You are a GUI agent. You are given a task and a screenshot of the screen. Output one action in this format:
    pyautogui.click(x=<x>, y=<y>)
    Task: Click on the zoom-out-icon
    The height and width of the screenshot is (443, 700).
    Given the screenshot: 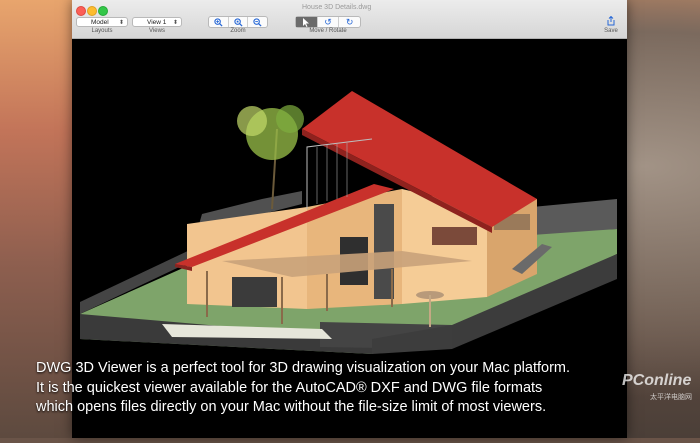 What is the action you would take?
    pyautogui.click(x=257, y=22)
    